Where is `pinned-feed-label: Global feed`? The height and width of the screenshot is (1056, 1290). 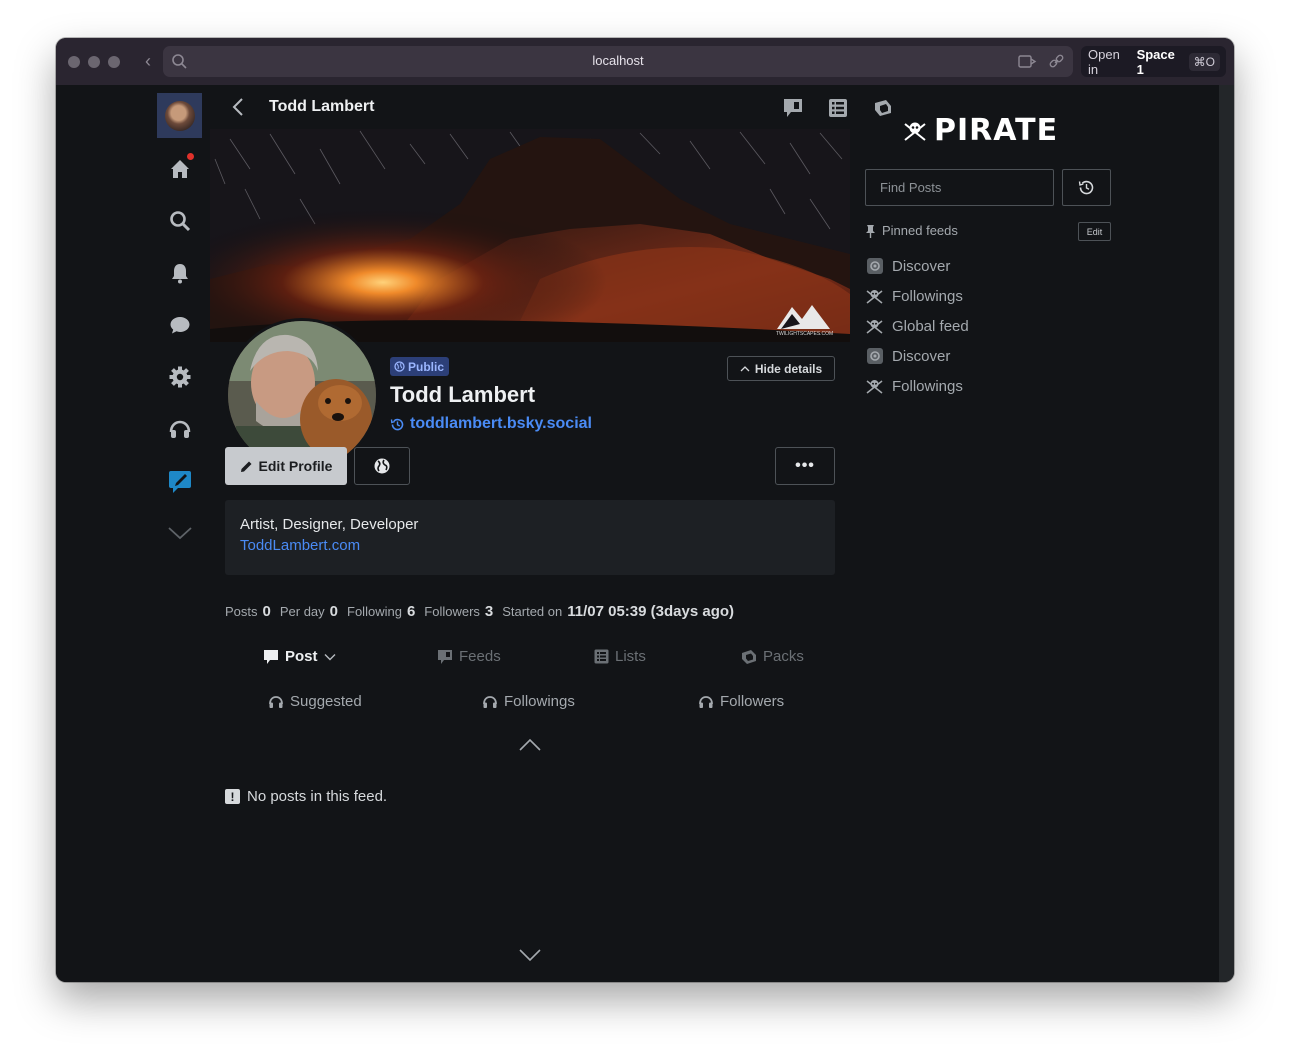
pinned-feed-label: Global feed is located at coordinates (930, 326).